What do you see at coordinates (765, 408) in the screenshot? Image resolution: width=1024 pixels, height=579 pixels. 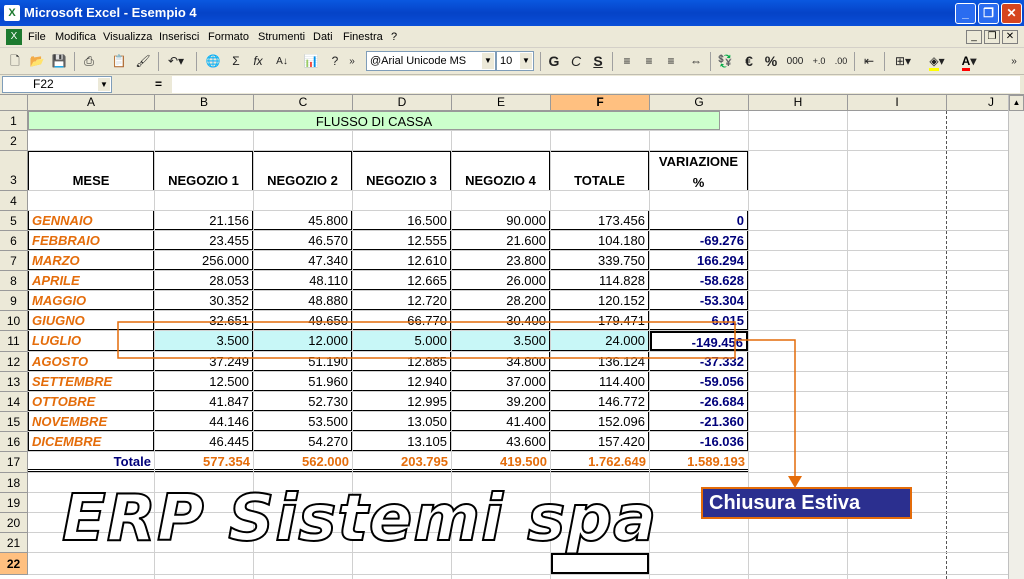 I see `connector-line` at bounding box center [765, 408].